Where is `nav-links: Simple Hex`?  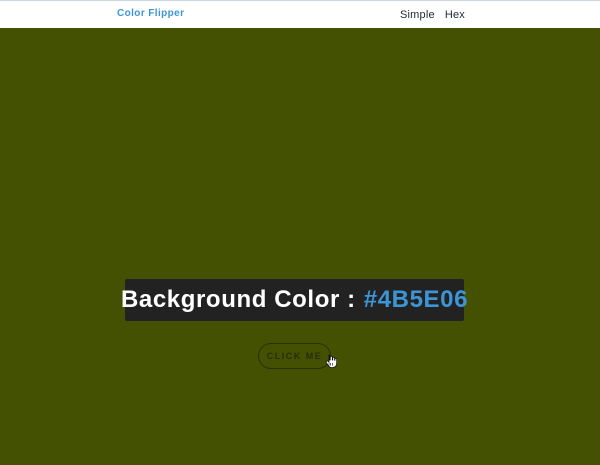 nav-links: Simple Hex is located at coordinates (432, 15).